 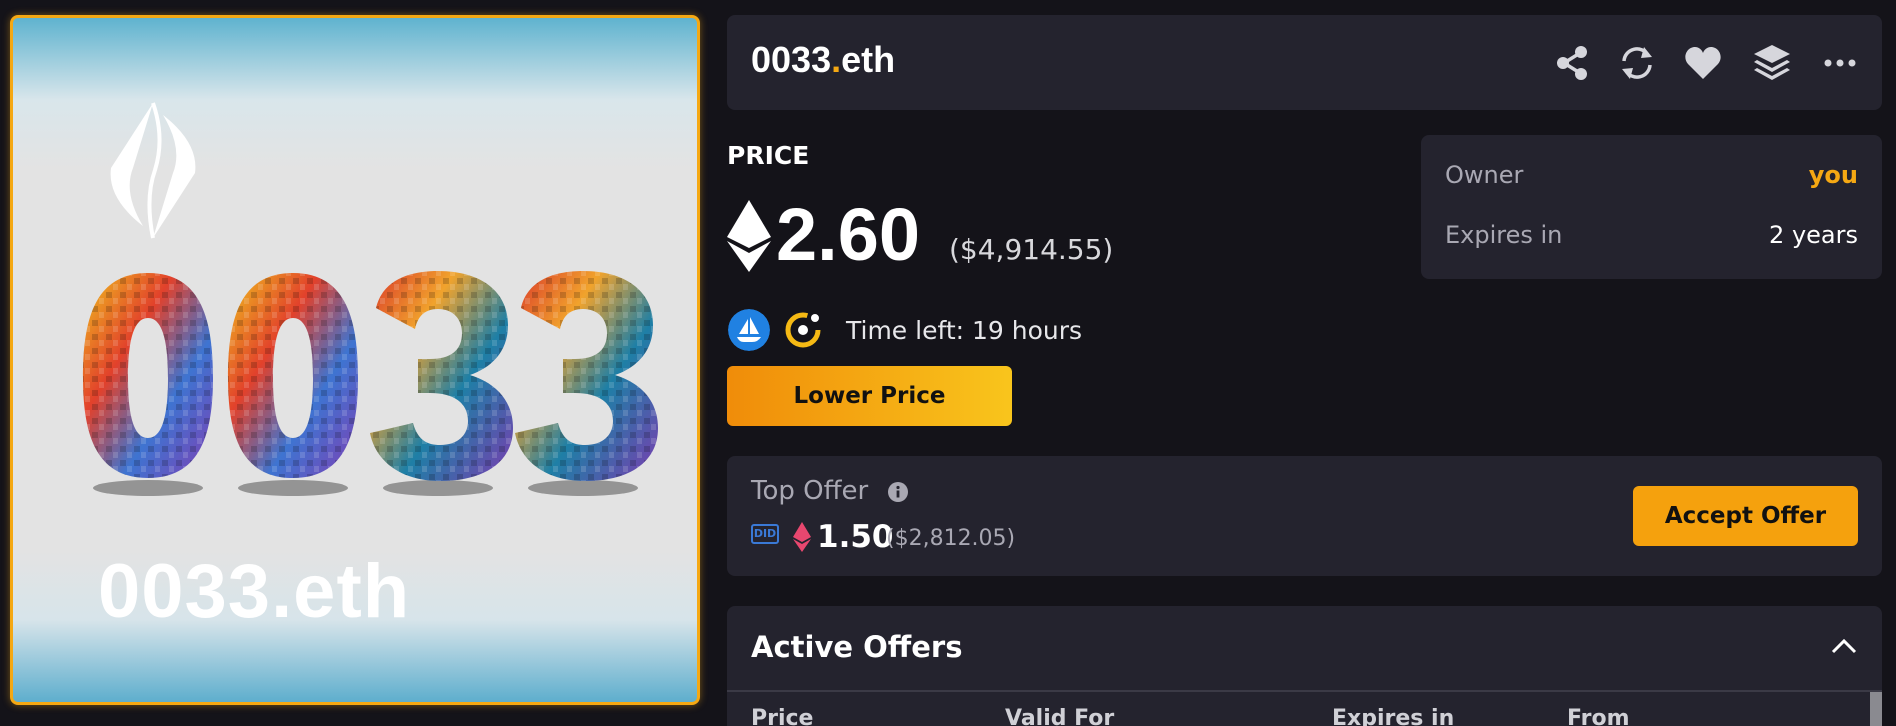 I want to click on expires-label: Expires in, so click(x=1504, y=235).